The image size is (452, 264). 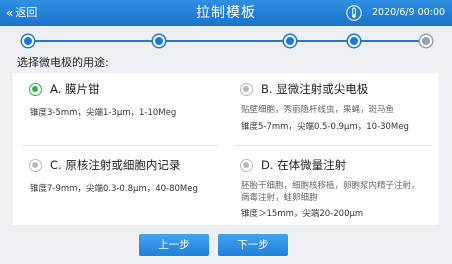 I want to click on option-d-desc-1: 胚胎干细胞，细胞核移植，卵胞浆内精子注射，, so click(x=330, y=186).